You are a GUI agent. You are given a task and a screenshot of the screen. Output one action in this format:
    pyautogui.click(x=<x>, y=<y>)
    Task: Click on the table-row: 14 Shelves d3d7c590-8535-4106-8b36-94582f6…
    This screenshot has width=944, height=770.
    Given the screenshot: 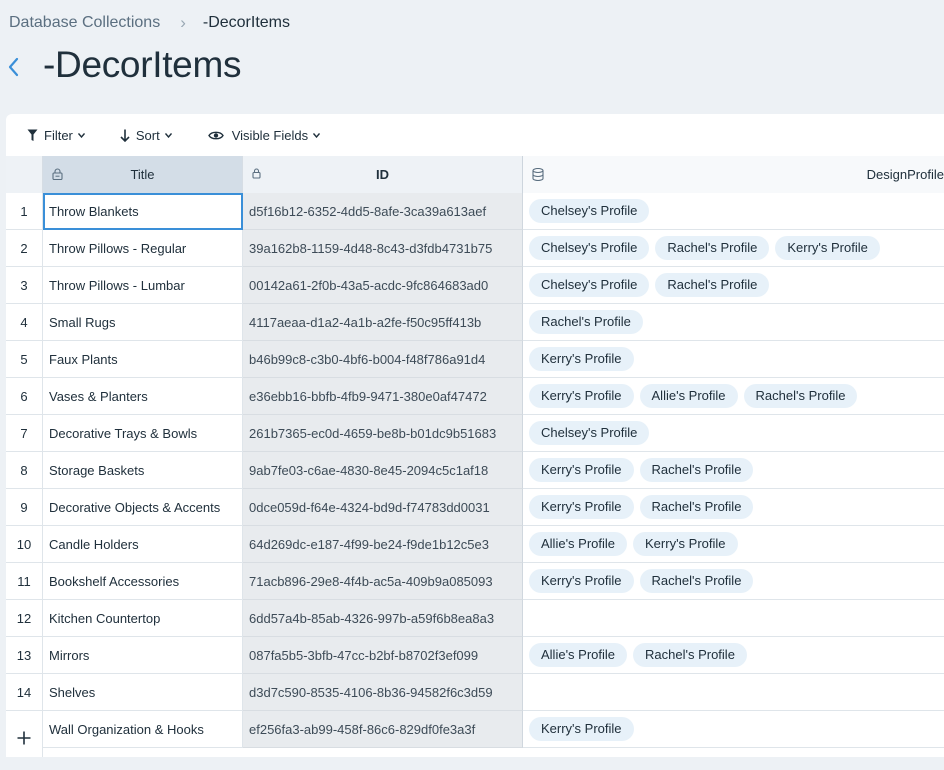 What is the action you would take?
    pyautogui.click(x=475, y=692)
    